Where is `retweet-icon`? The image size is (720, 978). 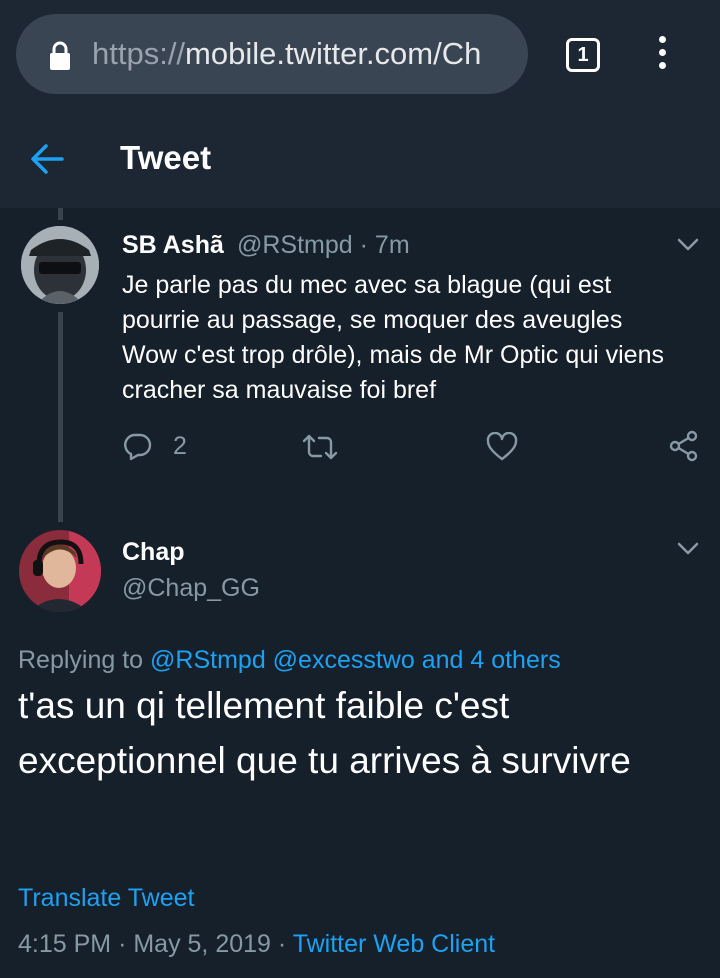
retweet-icon is located at coordinates (320, 447).